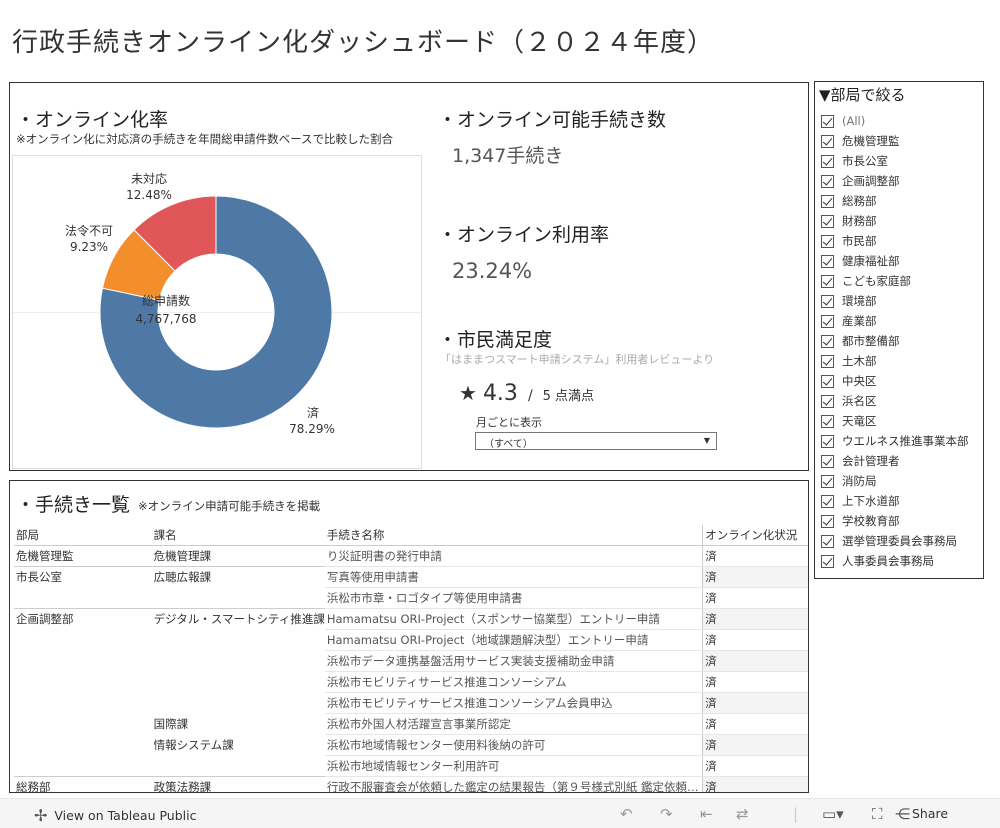 Image resolution: width=1000 pixels, height=828 pixels. I want to click on redo-icon: ↷, so click(666, 814).